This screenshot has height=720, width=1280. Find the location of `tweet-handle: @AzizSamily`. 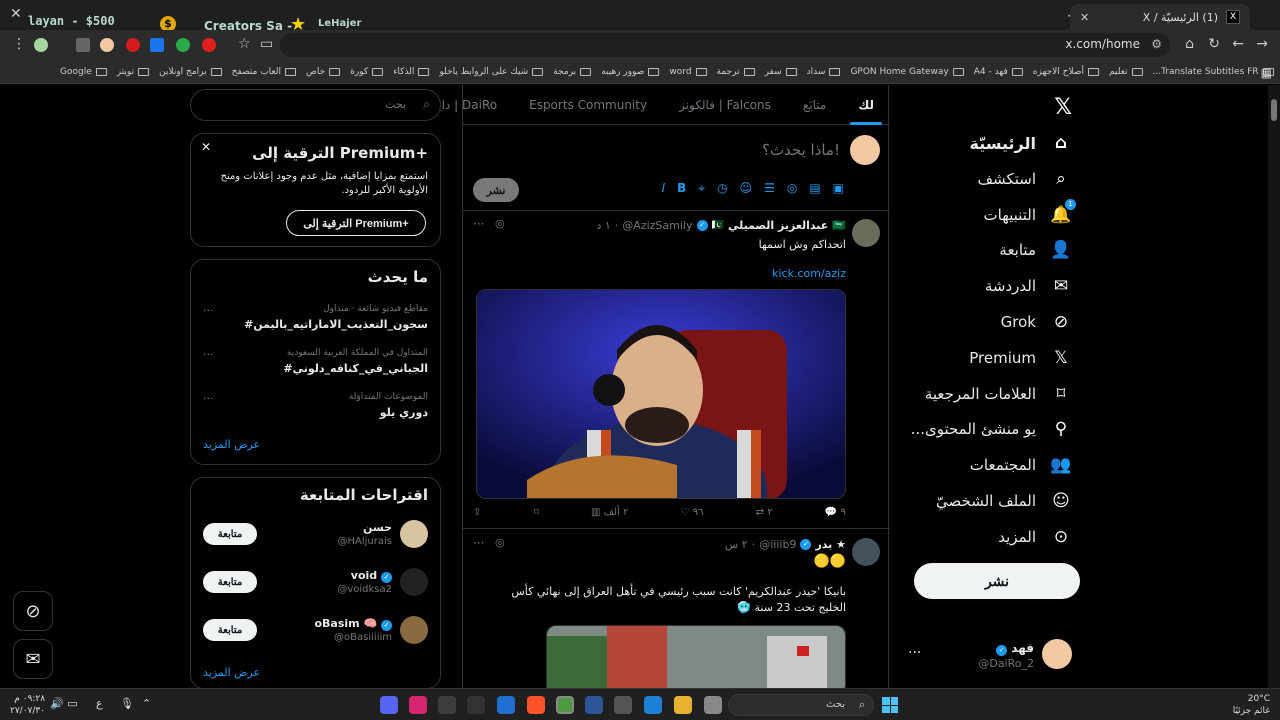

tweet-handle: @AzizSamily is located at coordinates (657, 225).